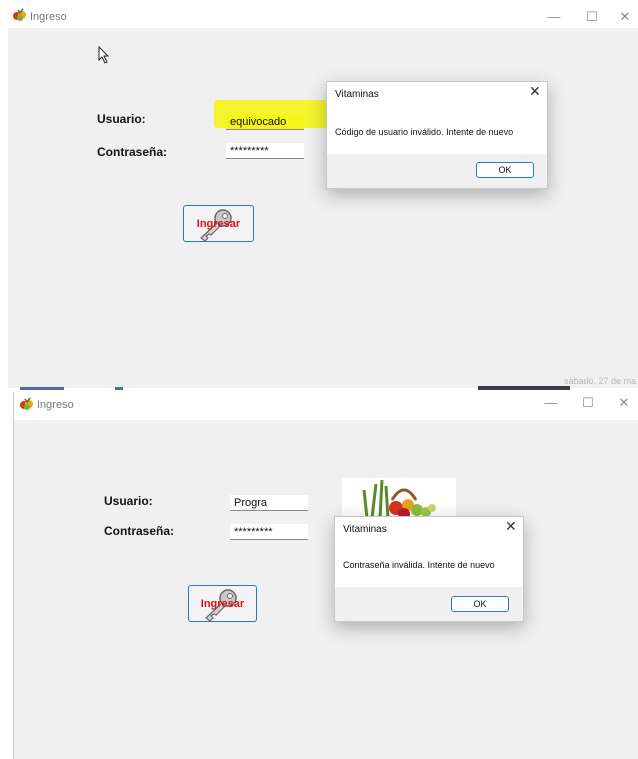 This screenshot has height=759, width=638. Describe the element at coordinates (600, 381) in the screenshot. I see `taskbar-date: sábado, 27 de ma` at that location.